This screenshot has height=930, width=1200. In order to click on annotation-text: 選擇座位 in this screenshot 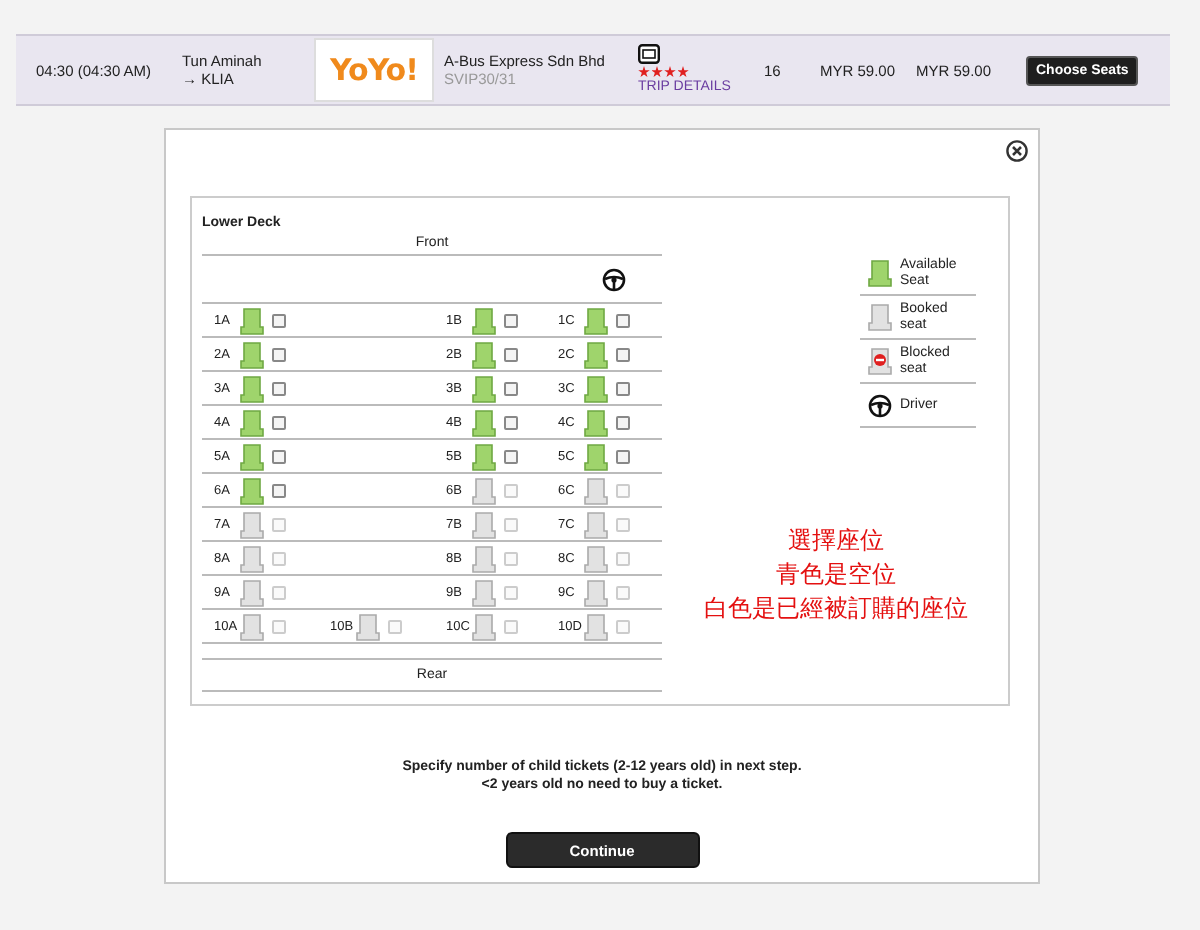, I will do `click(836, 541)`.